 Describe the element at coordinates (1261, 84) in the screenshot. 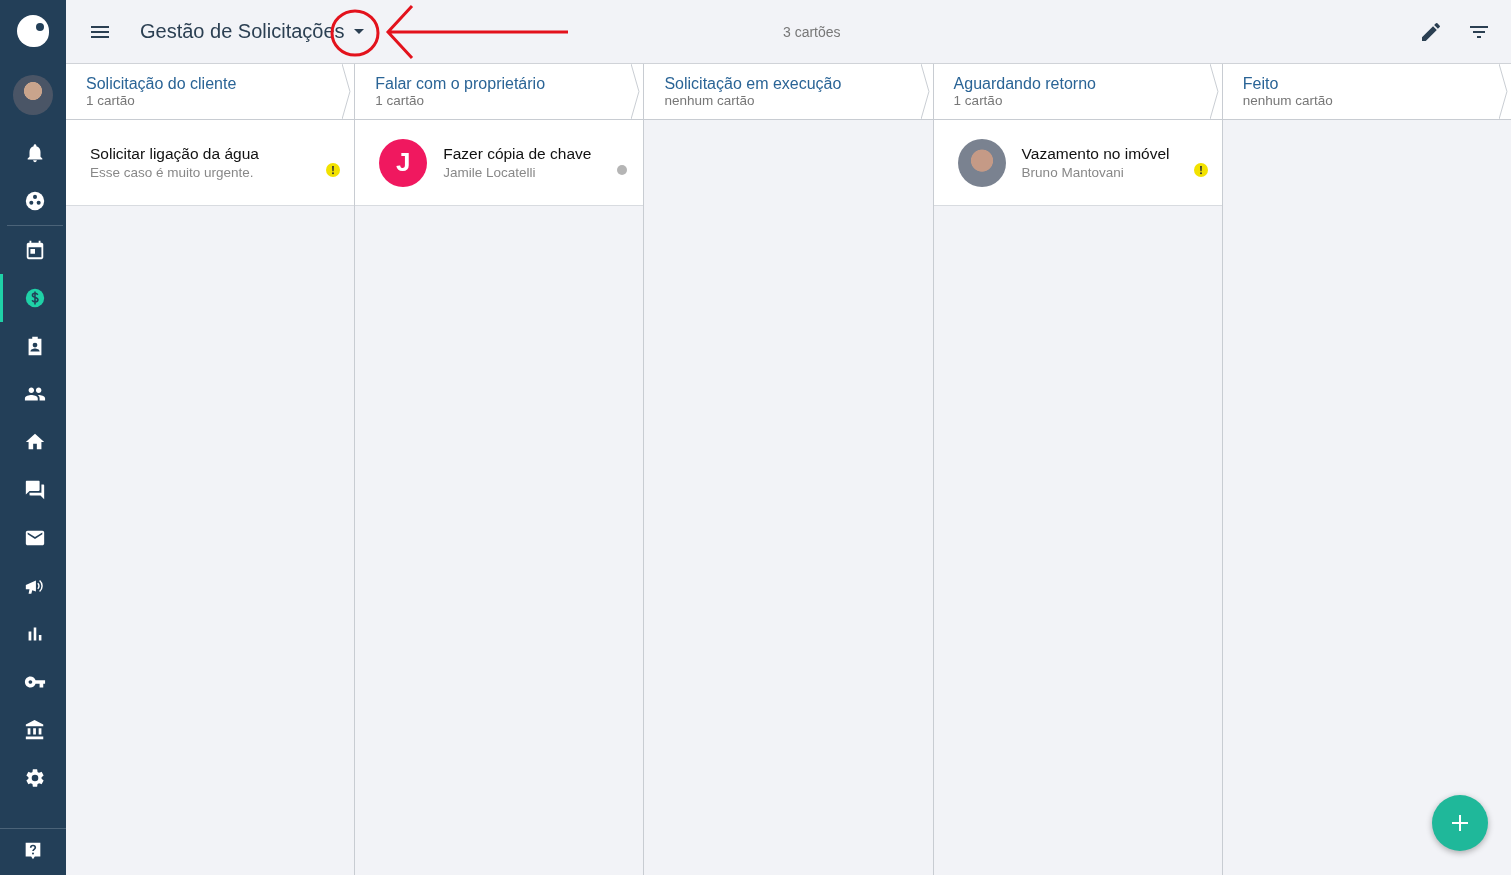

I see `column-title: Feito` at that location.